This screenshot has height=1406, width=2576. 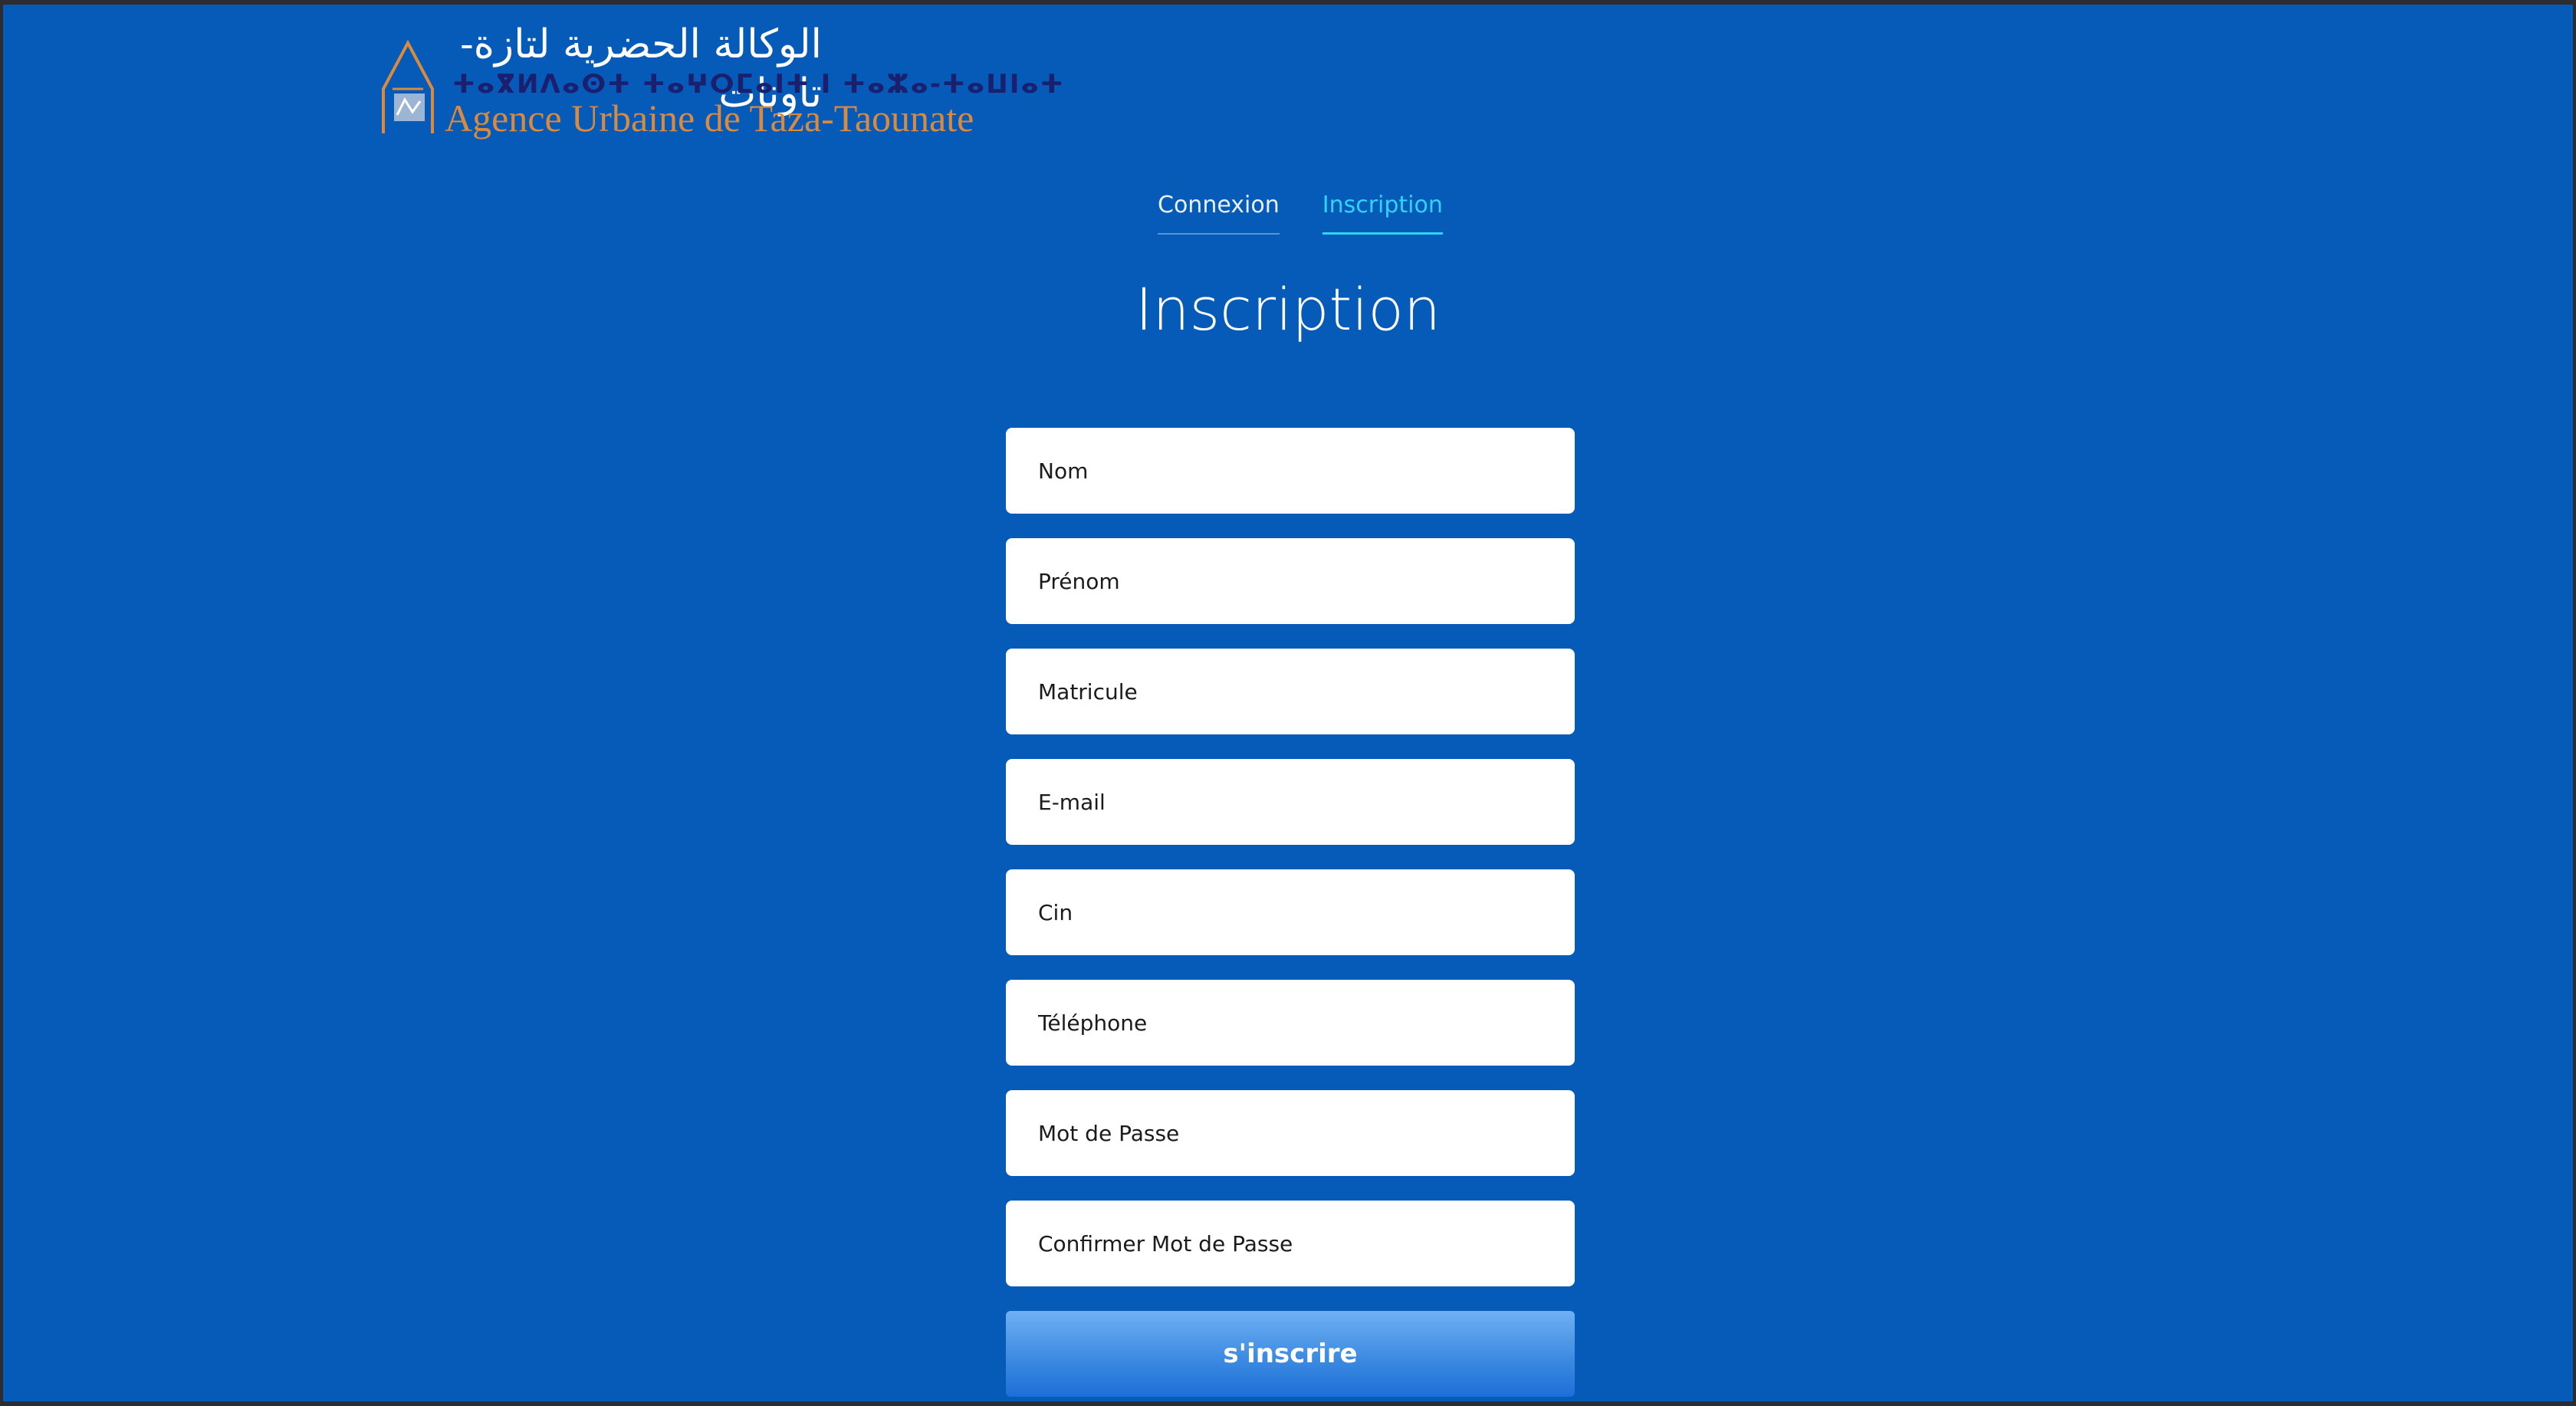 What do you see at coordinates (1291, 1354) in the screenshot?
I see `register-button: s'inscrire` at bounding box center [1291, 1354].